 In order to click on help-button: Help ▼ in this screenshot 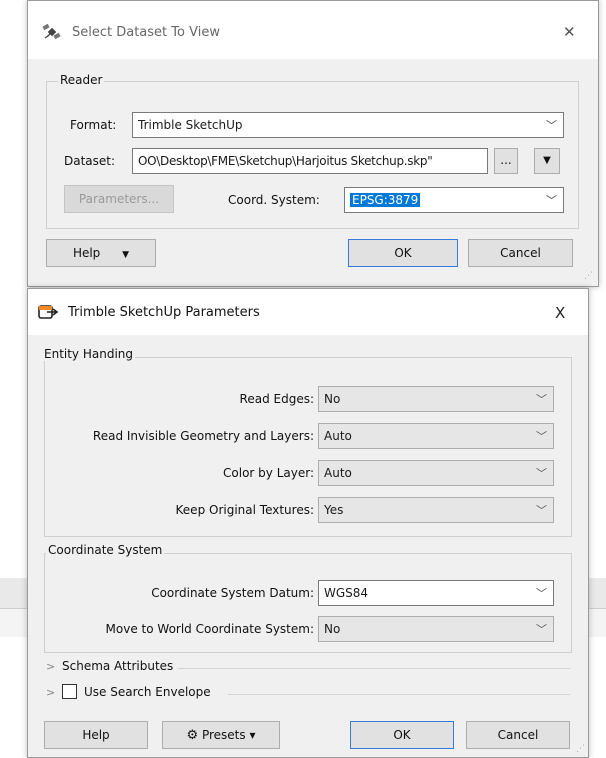, I will do `click(101, 253)`.